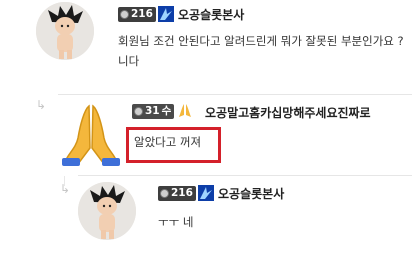  Describe the element at coordinates (261, 41) in the screenshot. I see `comment-text-line: 회원님 조건 안된다고 알려드린게 뭐가 잘못된 부분인가요 ?` at that location.